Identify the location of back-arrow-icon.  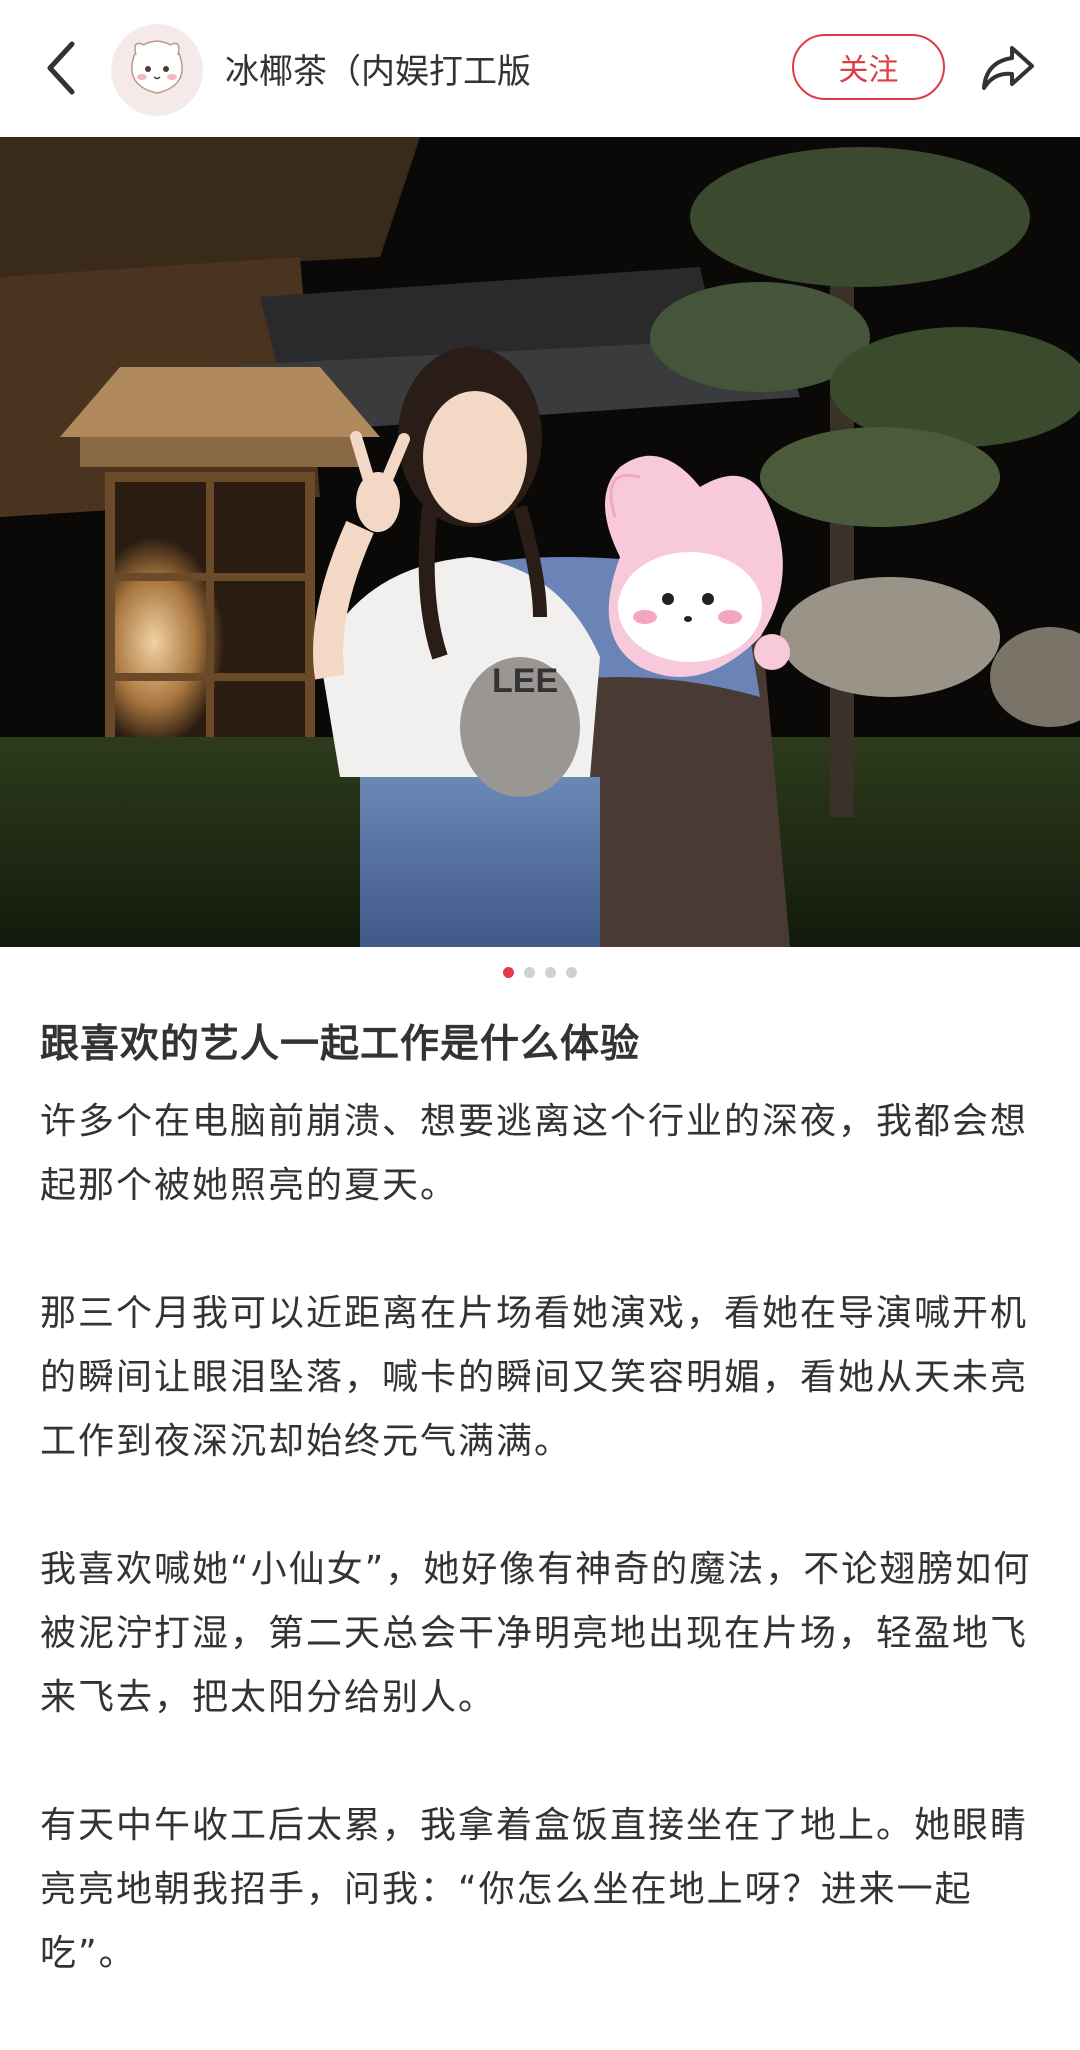
(62, 68).